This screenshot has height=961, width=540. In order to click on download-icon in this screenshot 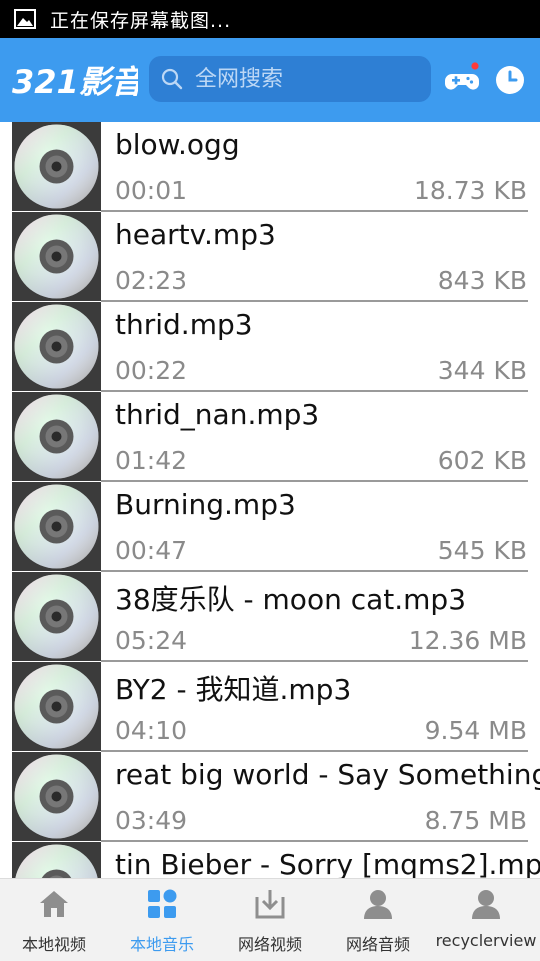, I will do `click(270, 904)`.